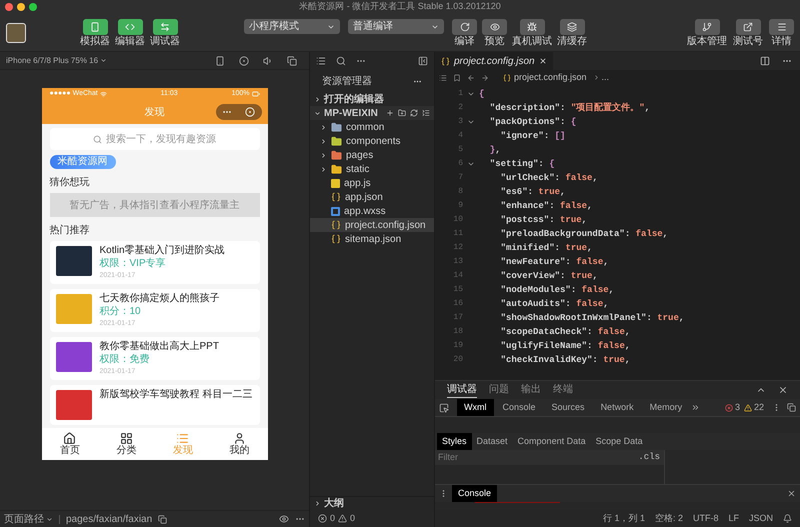  Describe the element at coordinates (372, 518) in the screenshot. I see `problems-indicator: 0 0` at that location.